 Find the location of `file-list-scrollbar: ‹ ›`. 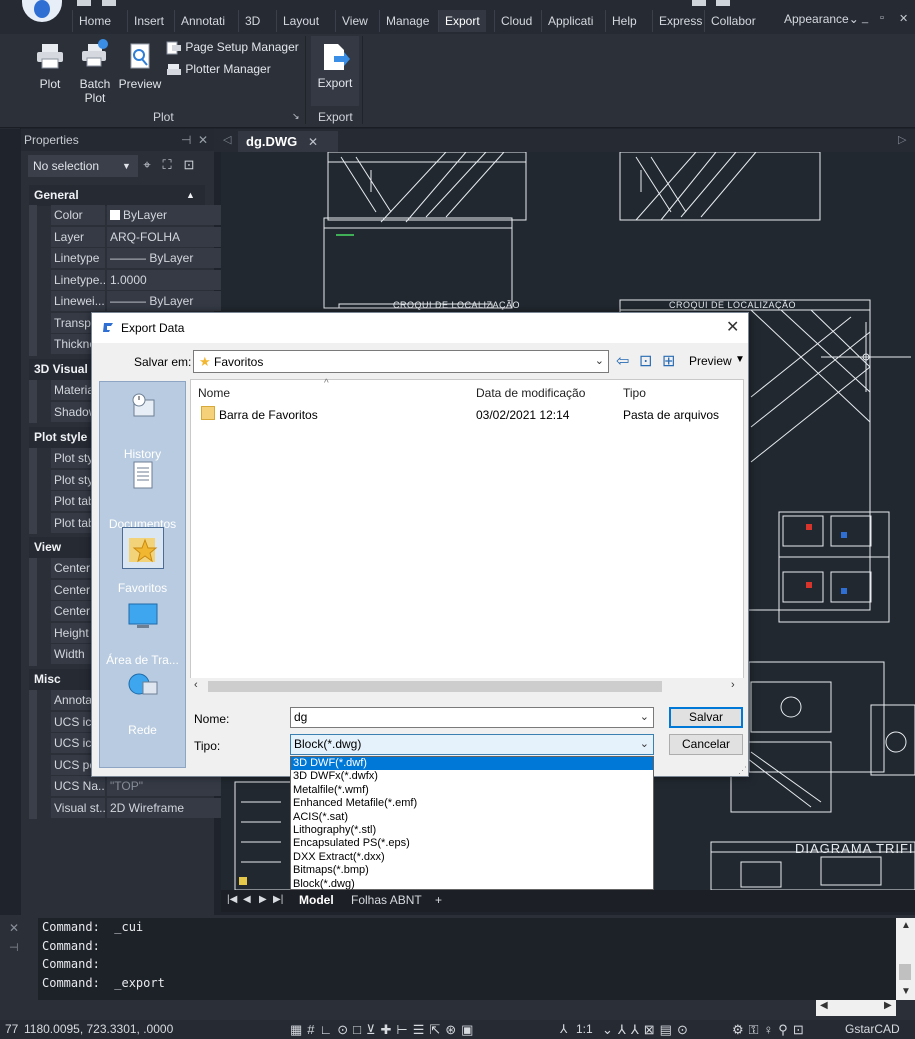

file-list-scrollbar: ‹ › is located at coordinates (467, 686).